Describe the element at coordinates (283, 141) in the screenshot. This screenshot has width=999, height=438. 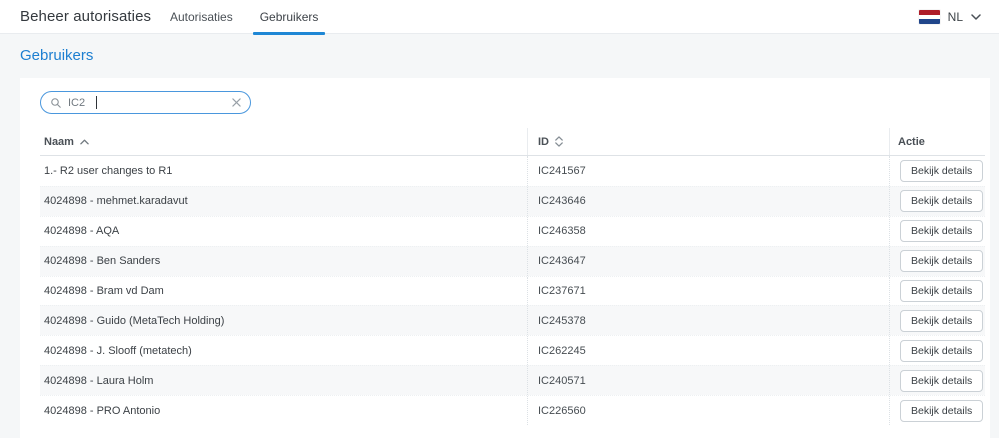
I see `column-header-naam: Naam` at that location.